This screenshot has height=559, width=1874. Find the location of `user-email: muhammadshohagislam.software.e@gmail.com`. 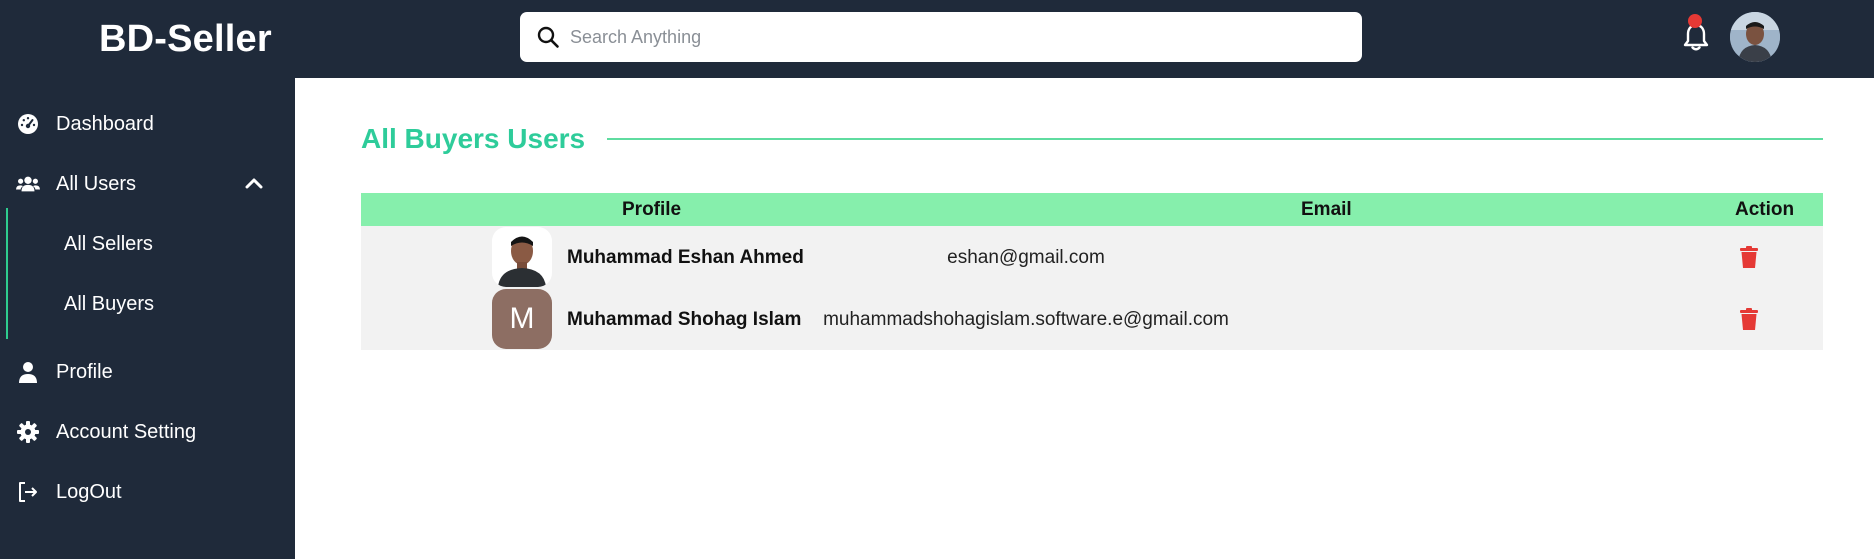

user-email: muhammadshohagislam.software.e@gmail.com is located at coordinates (1026, 319).